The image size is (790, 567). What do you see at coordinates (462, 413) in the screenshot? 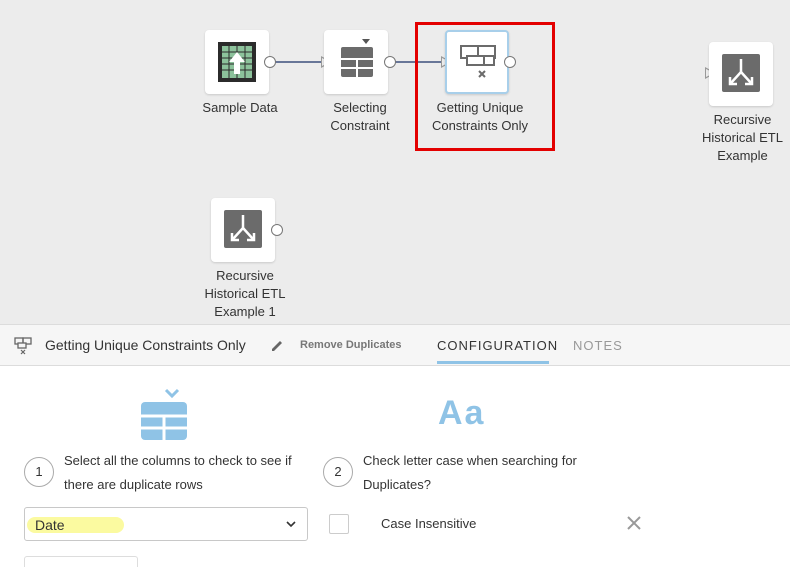
I see `letter-case-icon: Aa` at bounding box center [462, 413].